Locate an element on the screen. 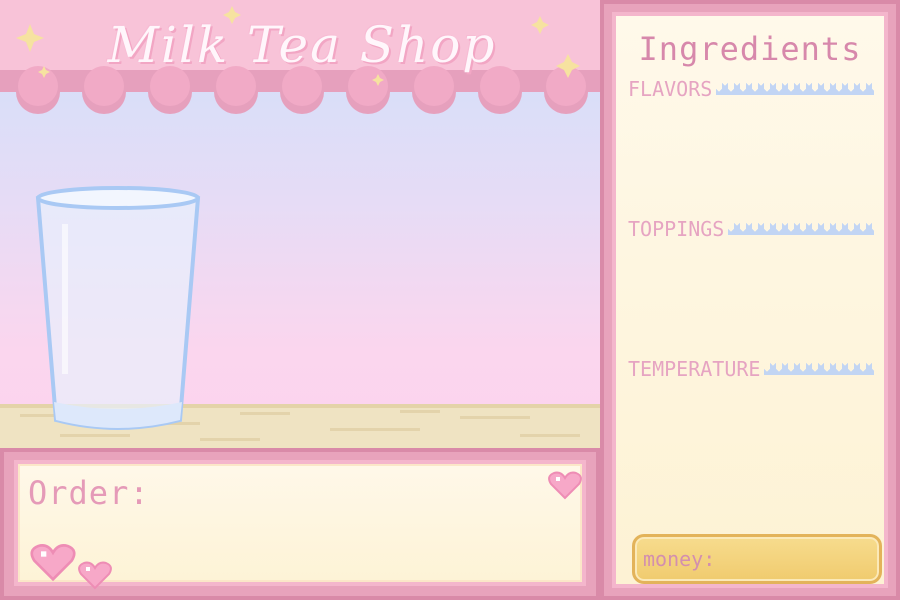 The image size is (900, 600). temperature-label: Temperature is located at coordinates (694, 369).